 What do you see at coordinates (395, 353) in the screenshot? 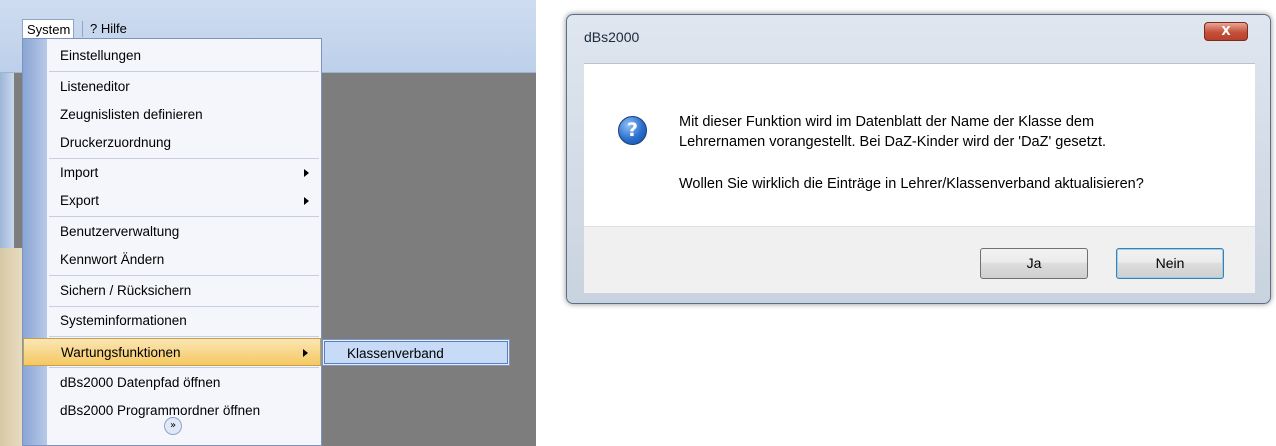
I see `submenu-item-label: Klassenverband` at bounding box center [395, 353].